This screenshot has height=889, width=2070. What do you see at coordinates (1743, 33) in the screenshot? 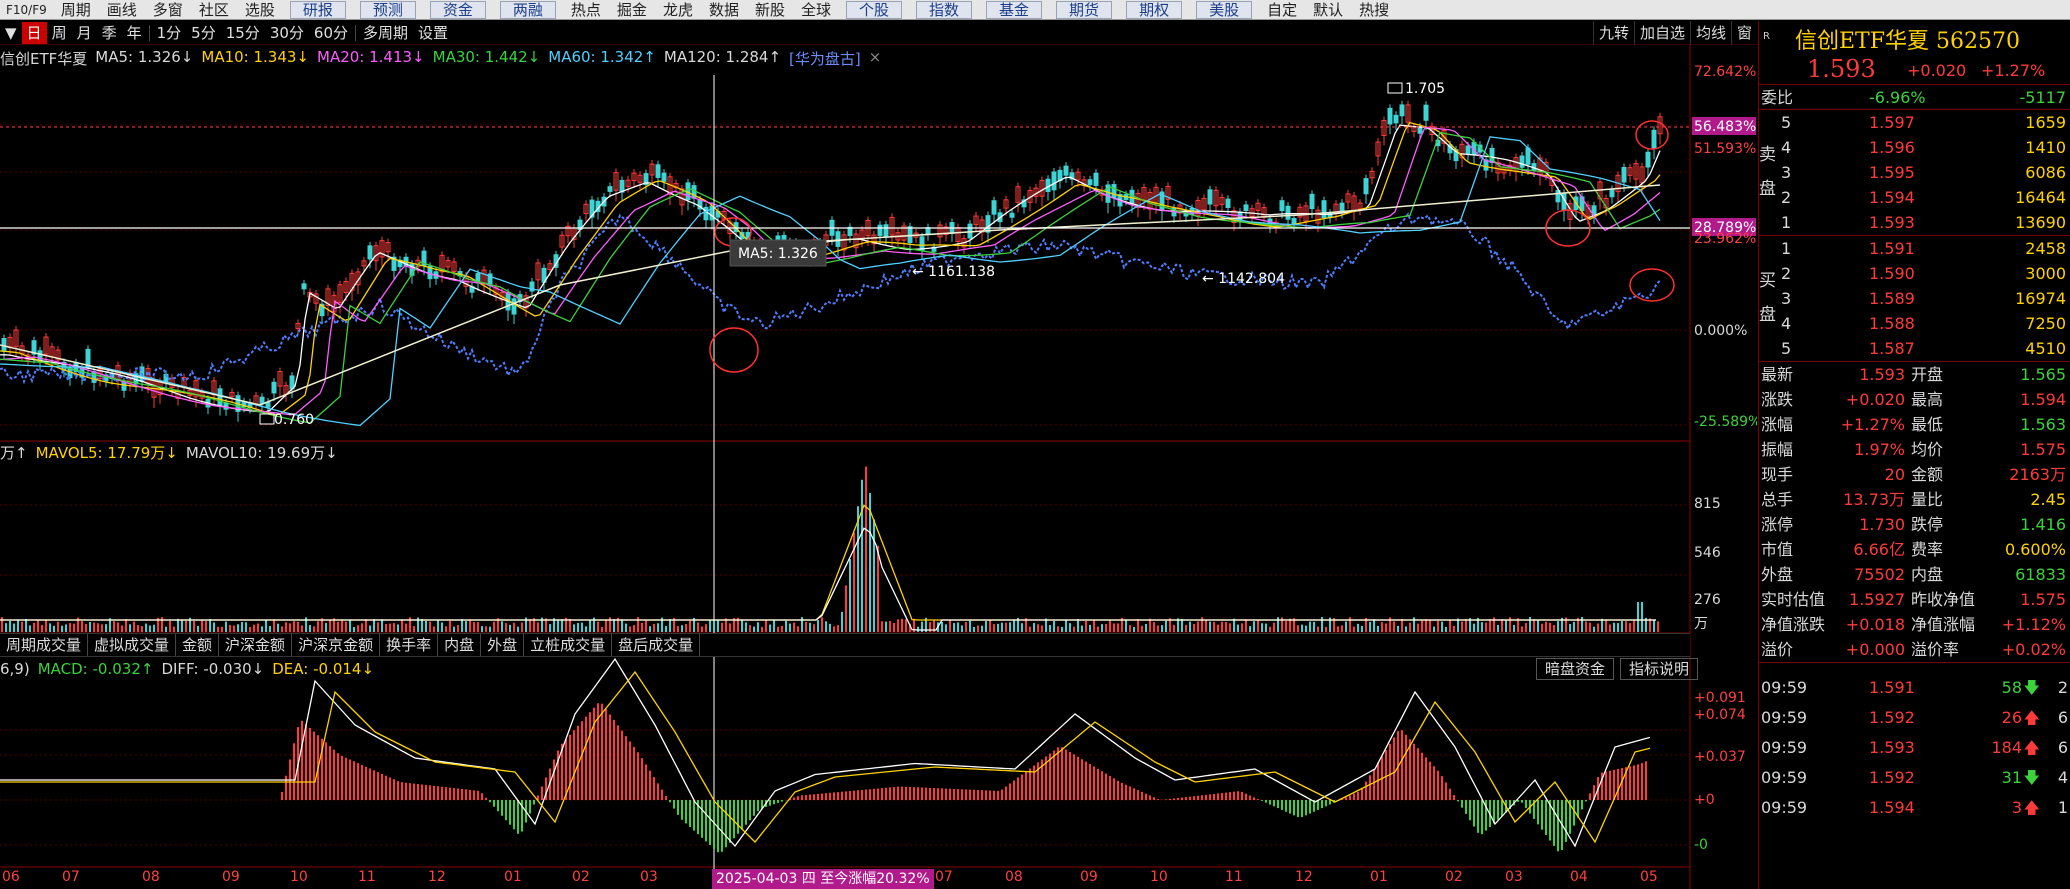
I see `chart-tool-button: 窗` at bounding box center [1743, 33].